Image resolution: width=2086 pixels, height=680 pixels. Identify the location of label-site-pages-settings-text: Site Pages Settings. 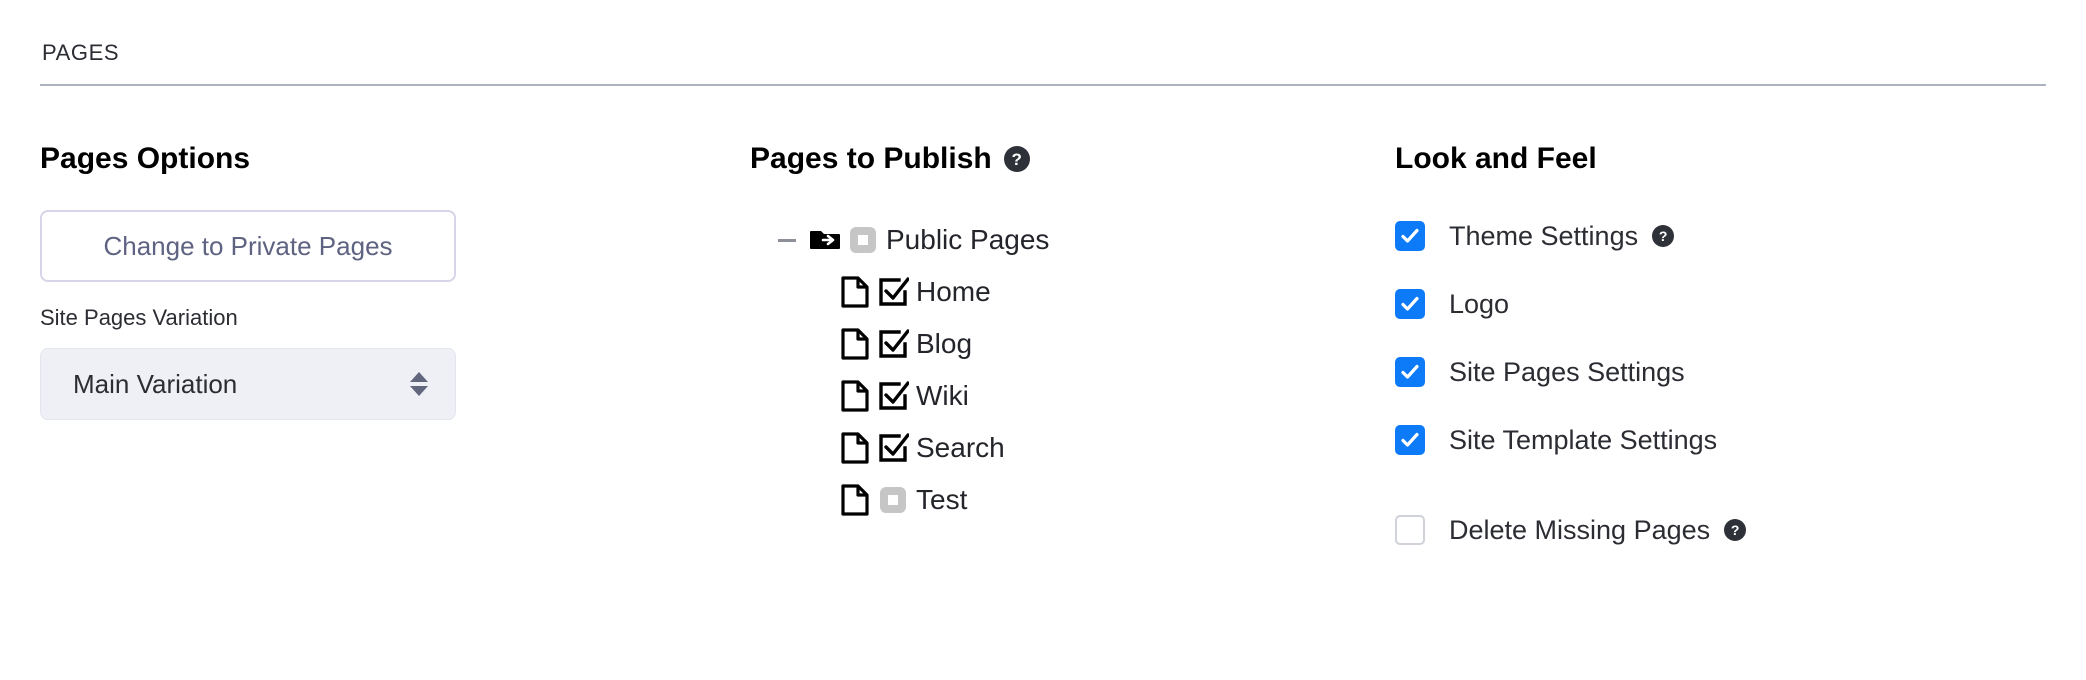
(1567, 371).